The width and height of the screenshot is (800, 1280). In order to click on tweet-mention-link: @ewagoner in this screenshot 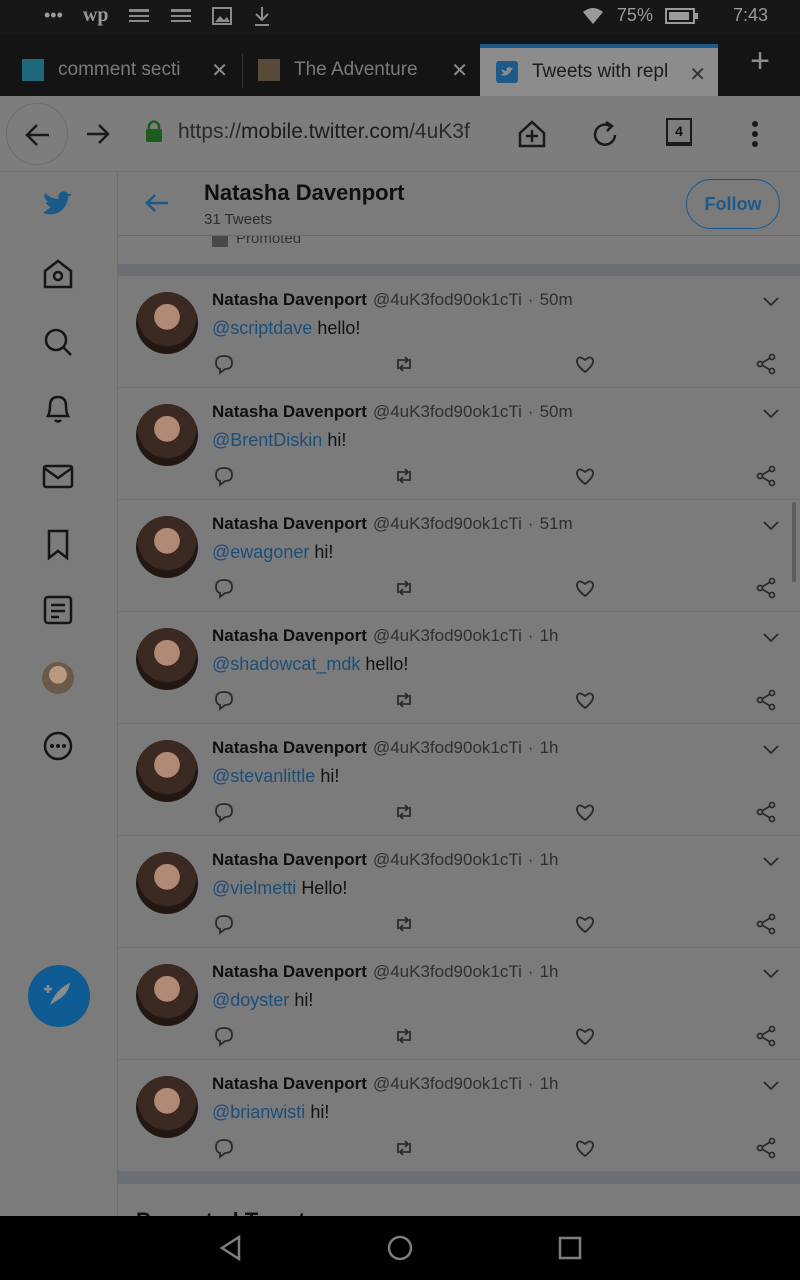, I will do `click(260, 552)`.